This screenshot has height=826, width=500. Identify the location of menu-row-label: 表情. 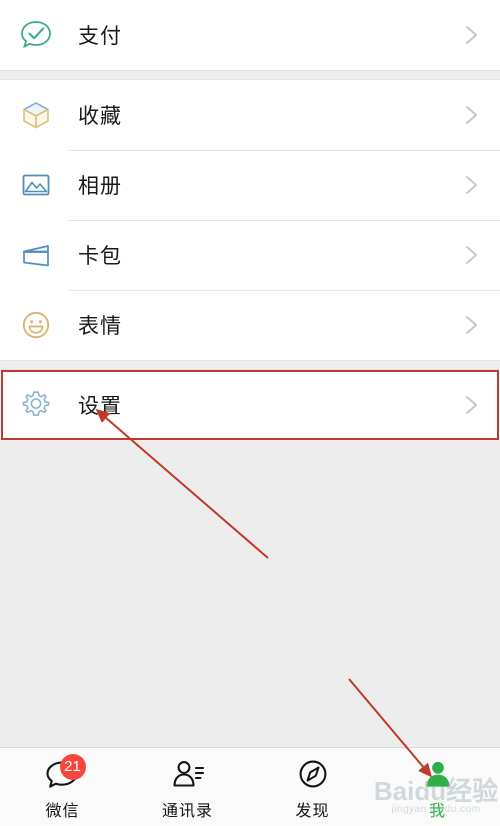
(100, 326).